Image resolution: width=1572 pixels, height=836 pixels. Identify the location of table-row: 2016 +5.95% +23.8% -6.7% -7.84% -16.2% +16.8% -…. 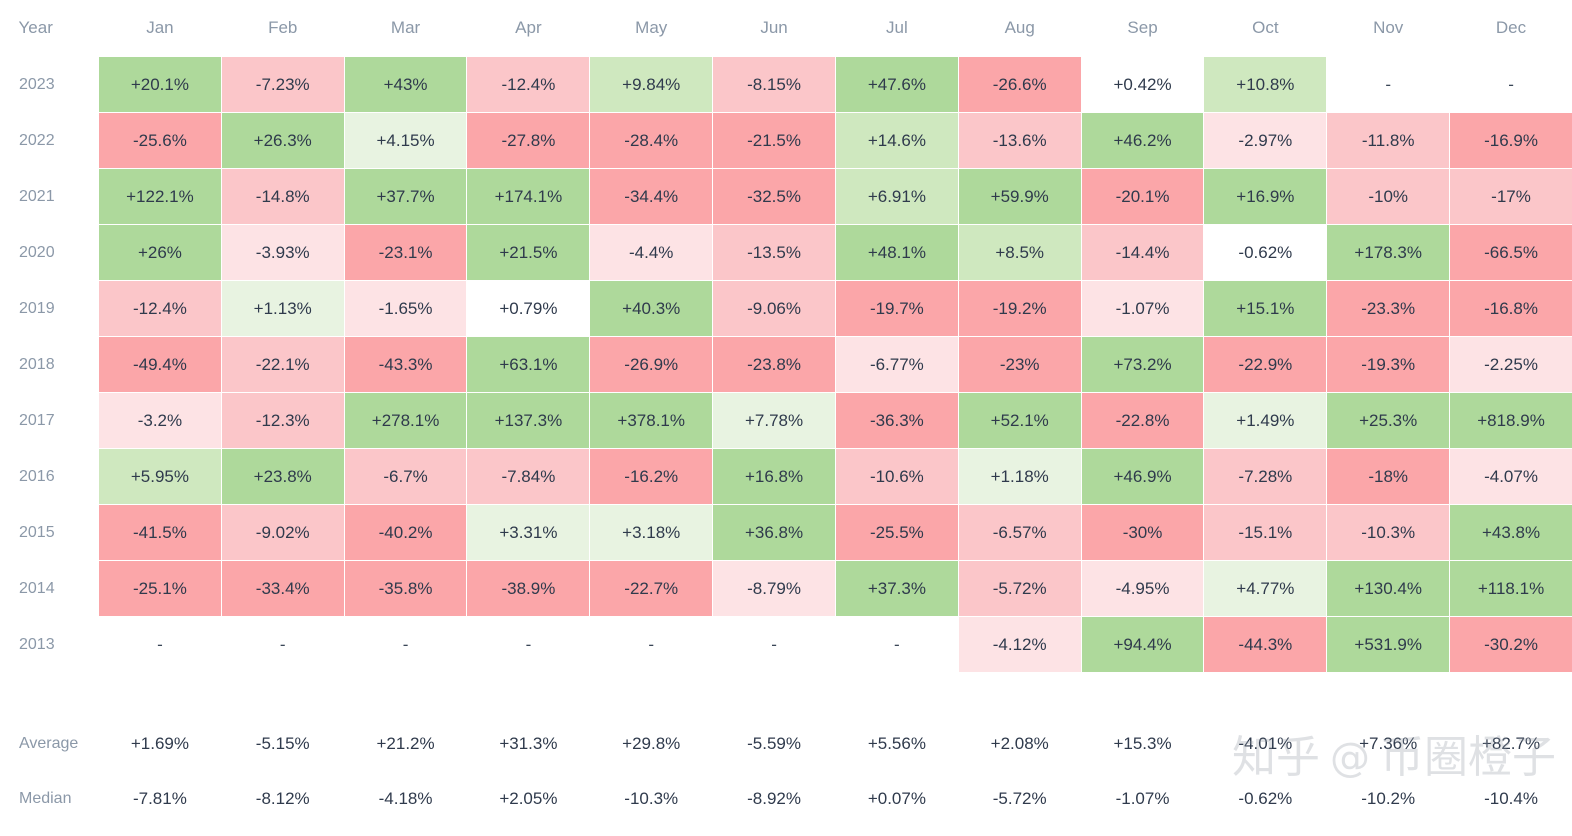
(786, 476).